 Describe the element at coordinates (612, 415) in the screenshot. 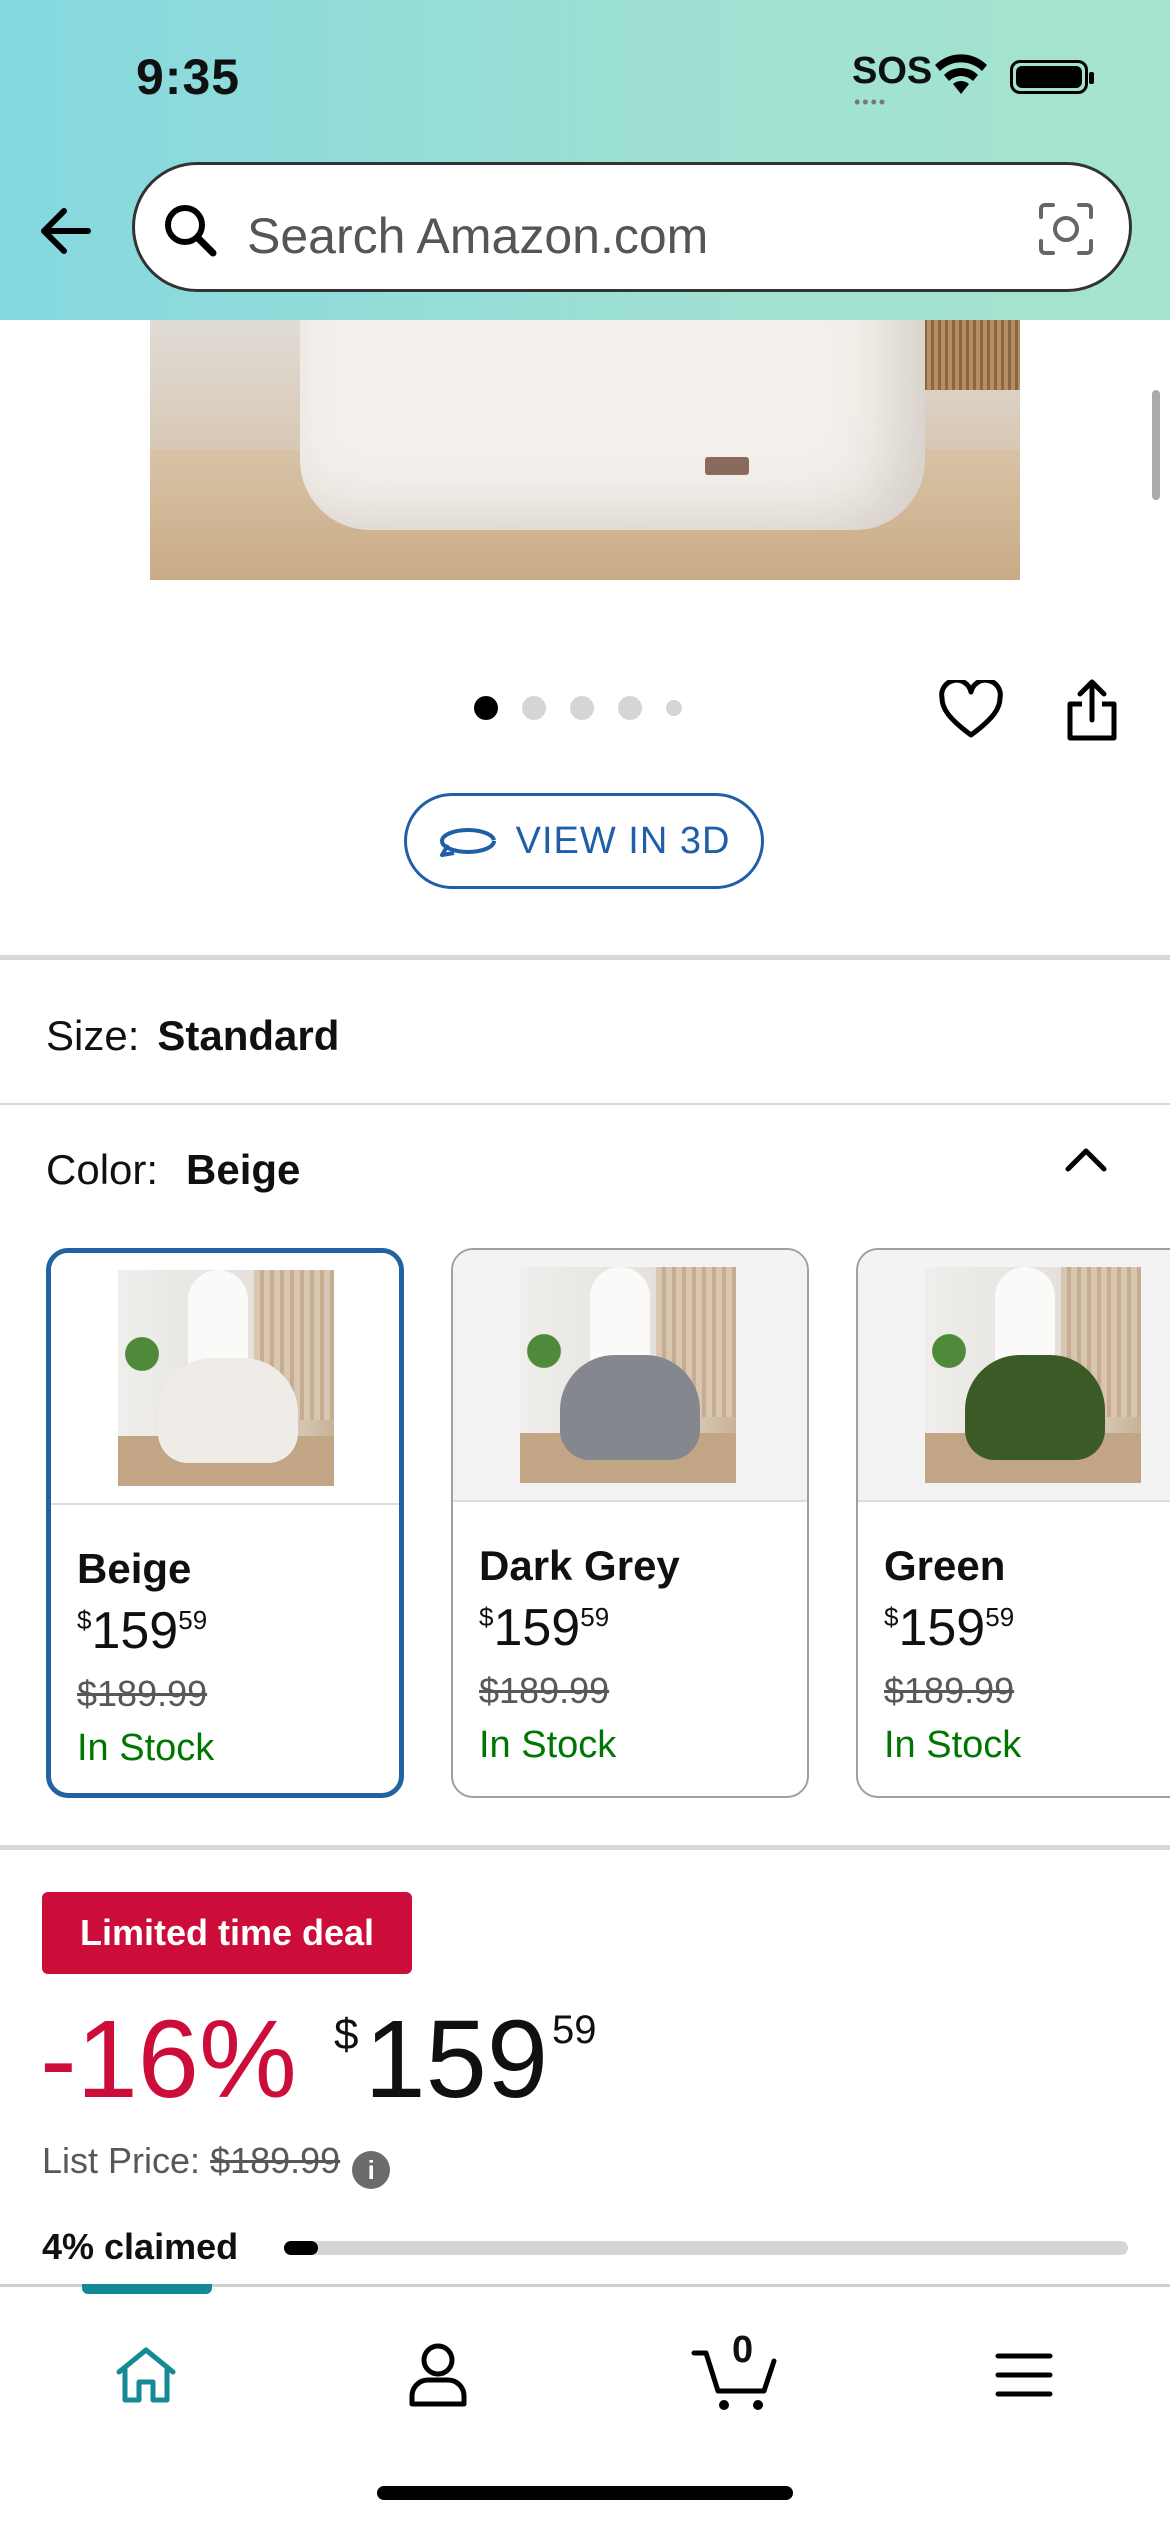

I see `bean-bag-chair` at that location.